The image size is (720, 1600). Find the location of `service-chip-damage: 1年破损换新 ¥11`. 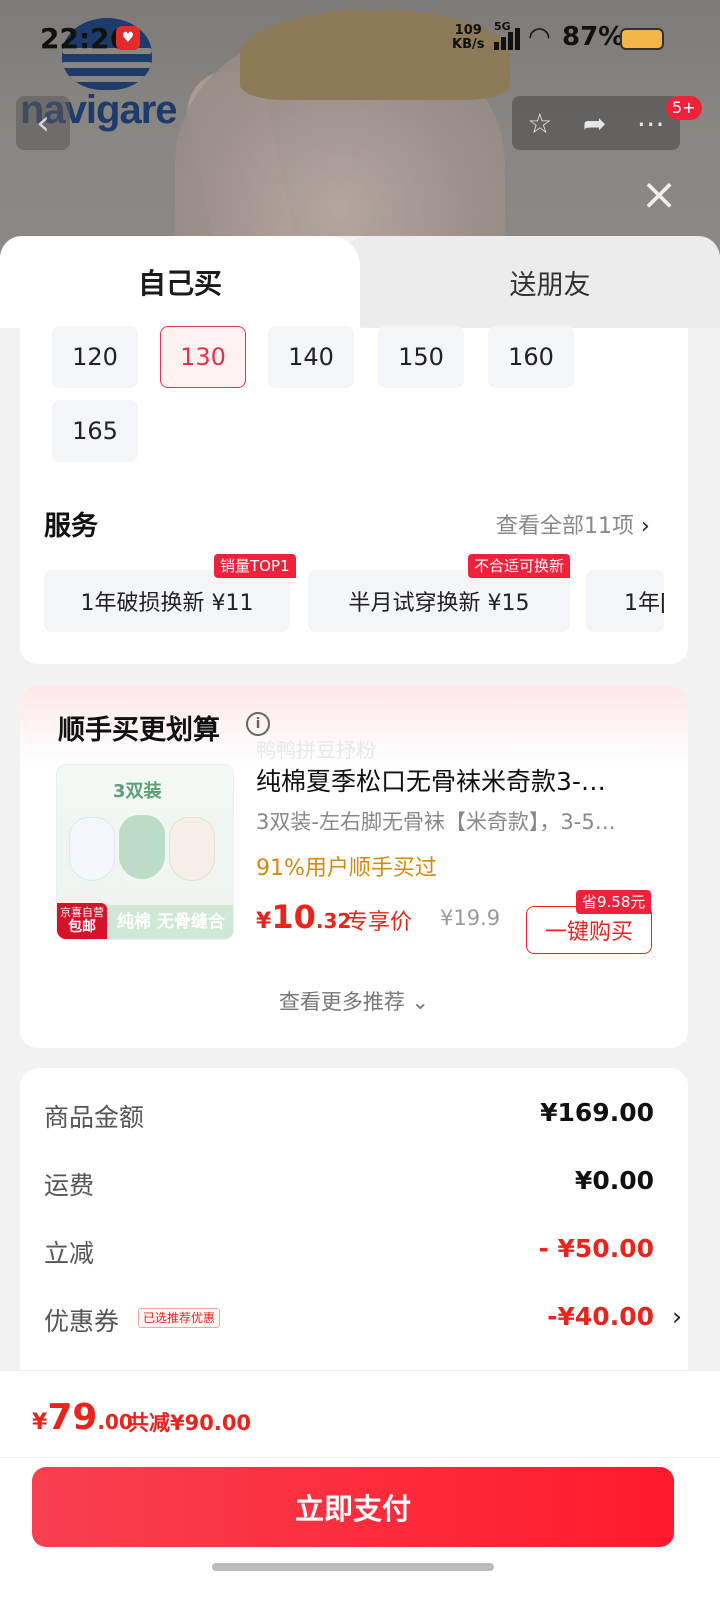

service-chip-damage: 1年破损换新 ¥11 is located at coordinates (167, 601).